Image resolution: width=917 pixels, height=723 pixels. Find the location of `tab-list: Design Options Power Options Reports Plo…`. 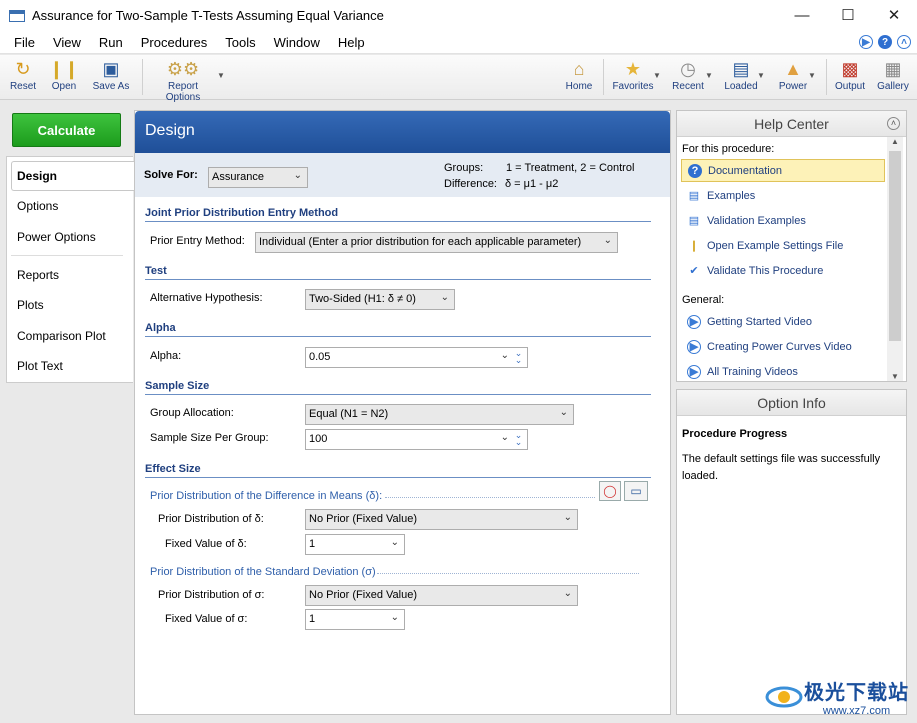

tab-list: Design Options Power Options Reports Plo… is located at coordinates (70, 269).